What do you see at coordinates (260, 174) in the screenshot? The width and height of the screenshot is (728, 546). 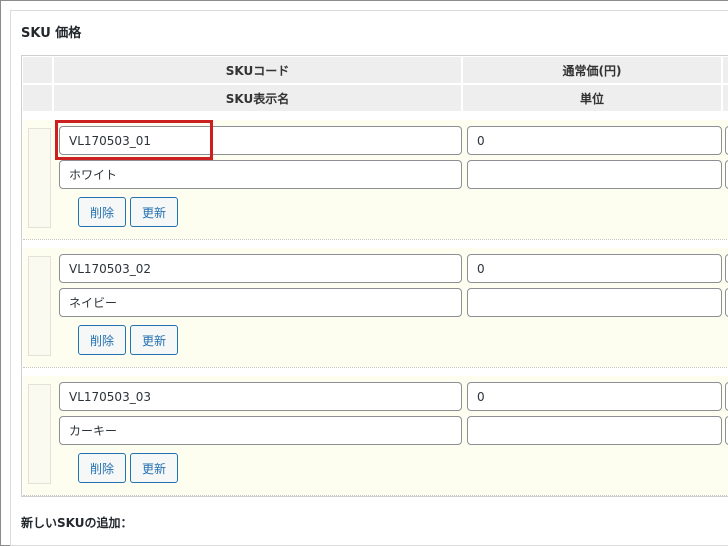 I see `sku-name-input: ホワイト` at bounding box center [260, 174].